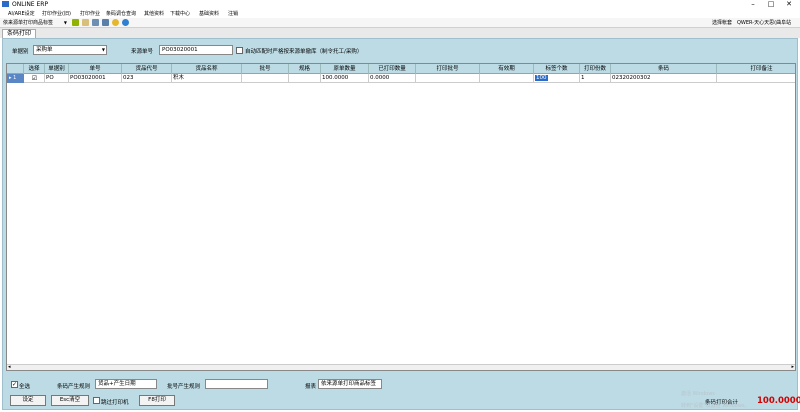  What do you see at coordinates (595, 69) in the screenshot?
I see `header-print-copies: 打印份数` at bounding box center [595, 69].